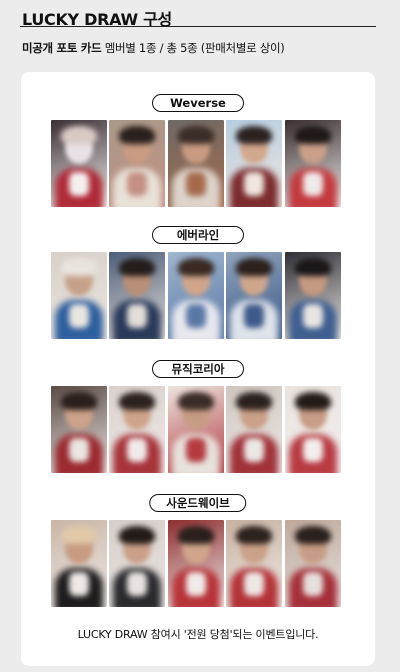 The image size is (400, 672). What do you see at coordinates (193, 48) in the screenshot?
I see `subtitle-detail: 멤버별 1종 / 총 5종 (판매처별로 상이)` at bounding box center [193, 48].